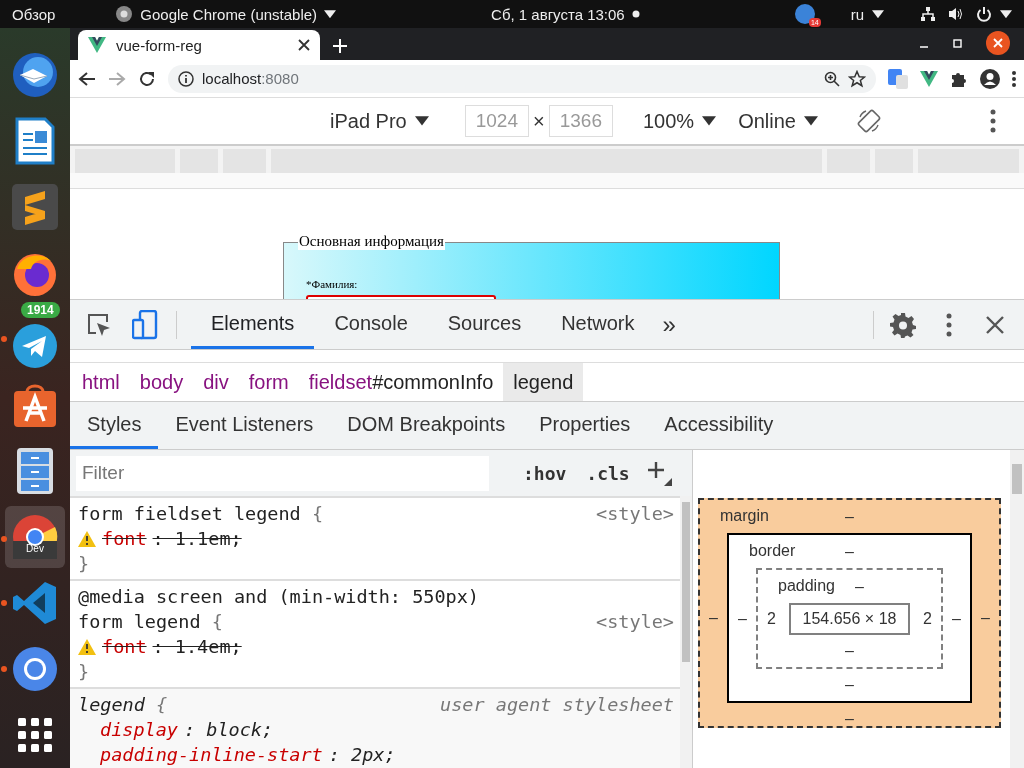 Image resolution: width=1024 pixels, height=768 pixels. I want to click on profile-icon, so click(990, 78).